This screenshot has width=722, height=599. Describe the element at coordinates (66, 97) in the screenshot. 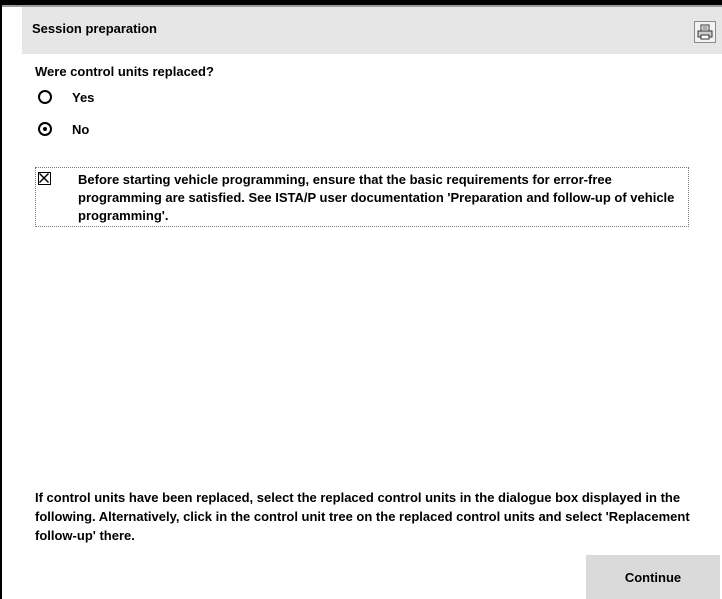

I see `radio-option-yes: Yes` at that location.